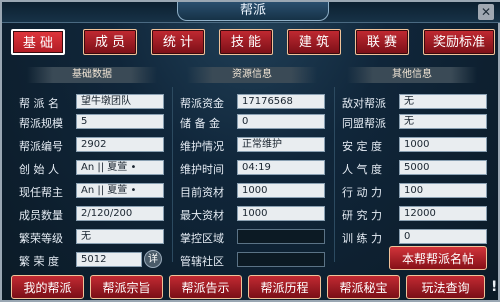 Image resolution: width=500 pixels, height=302 pixels. Describe the element at coordinates (202, 103) in the screenshot. I see `label-guild-funds: 帮派资金` at that location.